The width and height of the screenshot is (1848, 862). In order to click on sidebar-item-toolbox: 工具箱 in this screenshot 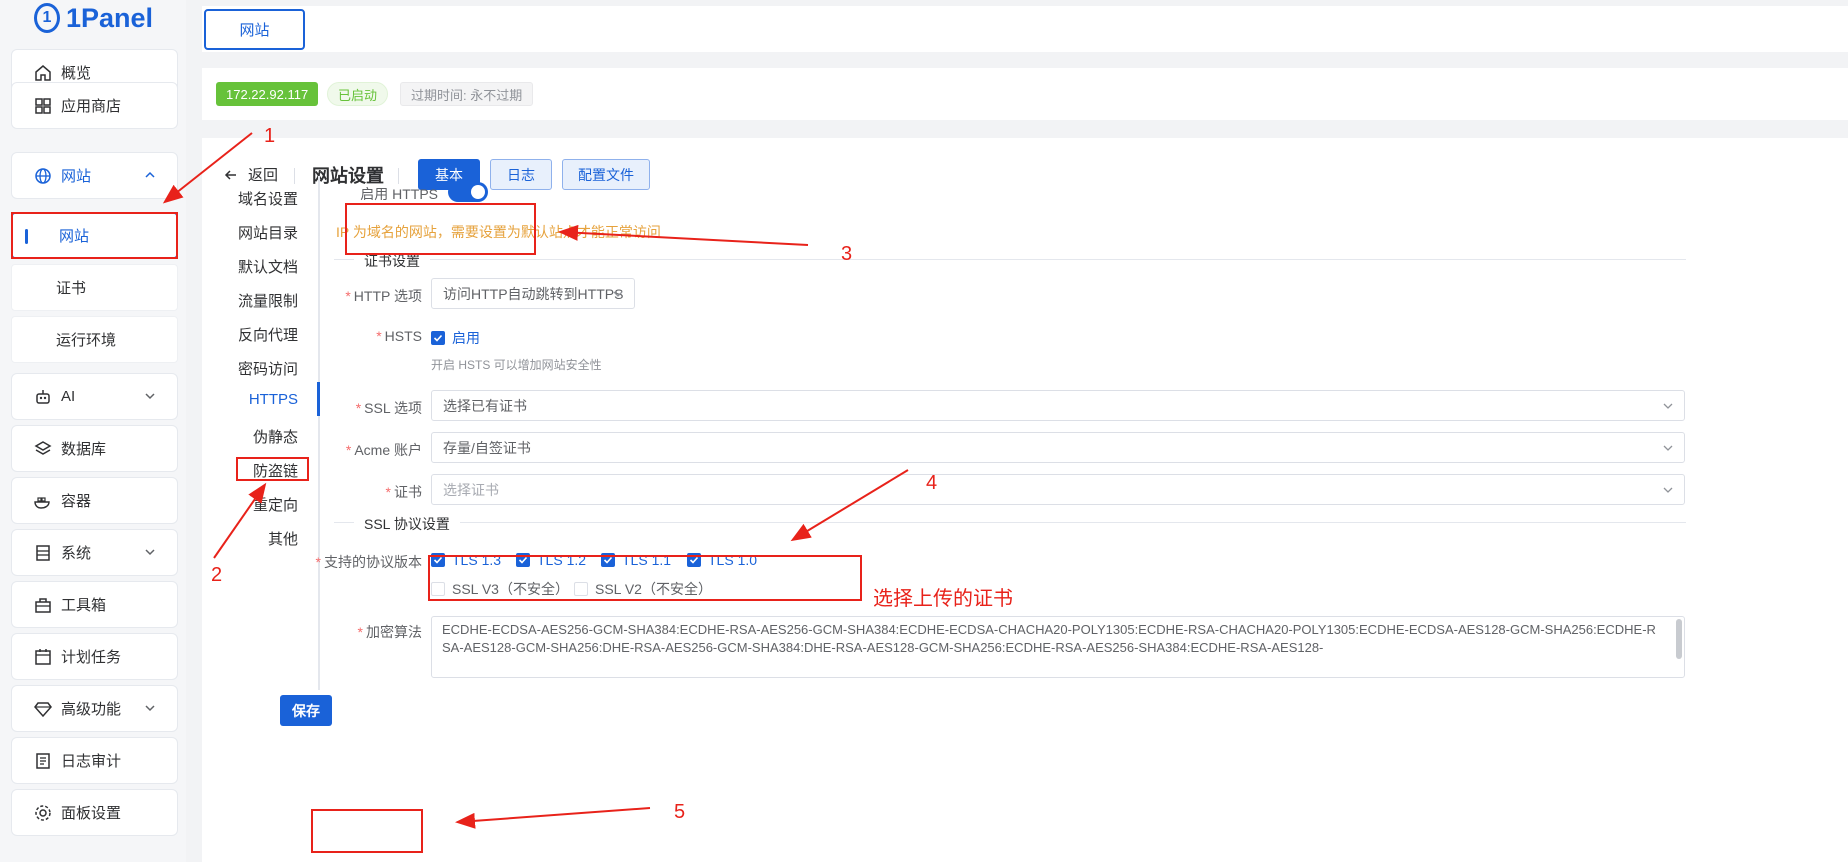, I will do `click(94, 604)`.